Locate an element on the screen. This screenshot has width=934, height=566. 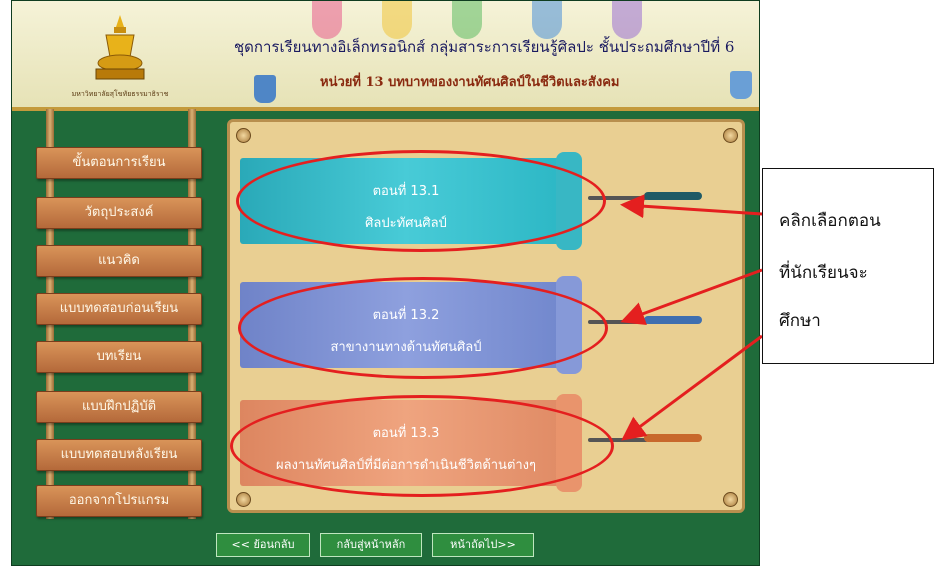
next-button: หน้าถัดไป>> is located at coordinates (483, 545).